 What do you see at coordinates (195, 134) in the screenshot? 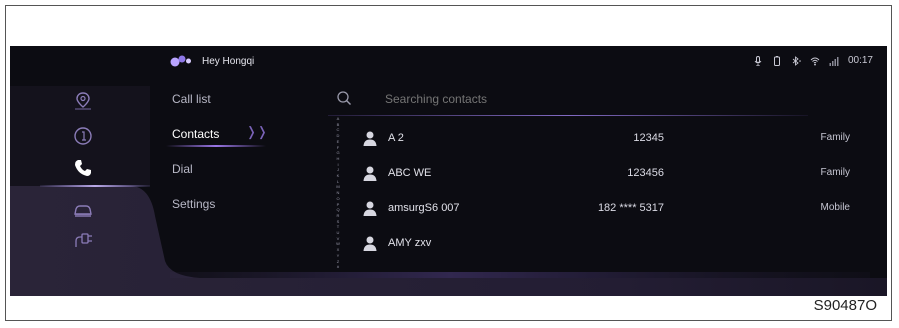
I see `menu-item-contacts: Contacts` at bounding box center [195, 134].